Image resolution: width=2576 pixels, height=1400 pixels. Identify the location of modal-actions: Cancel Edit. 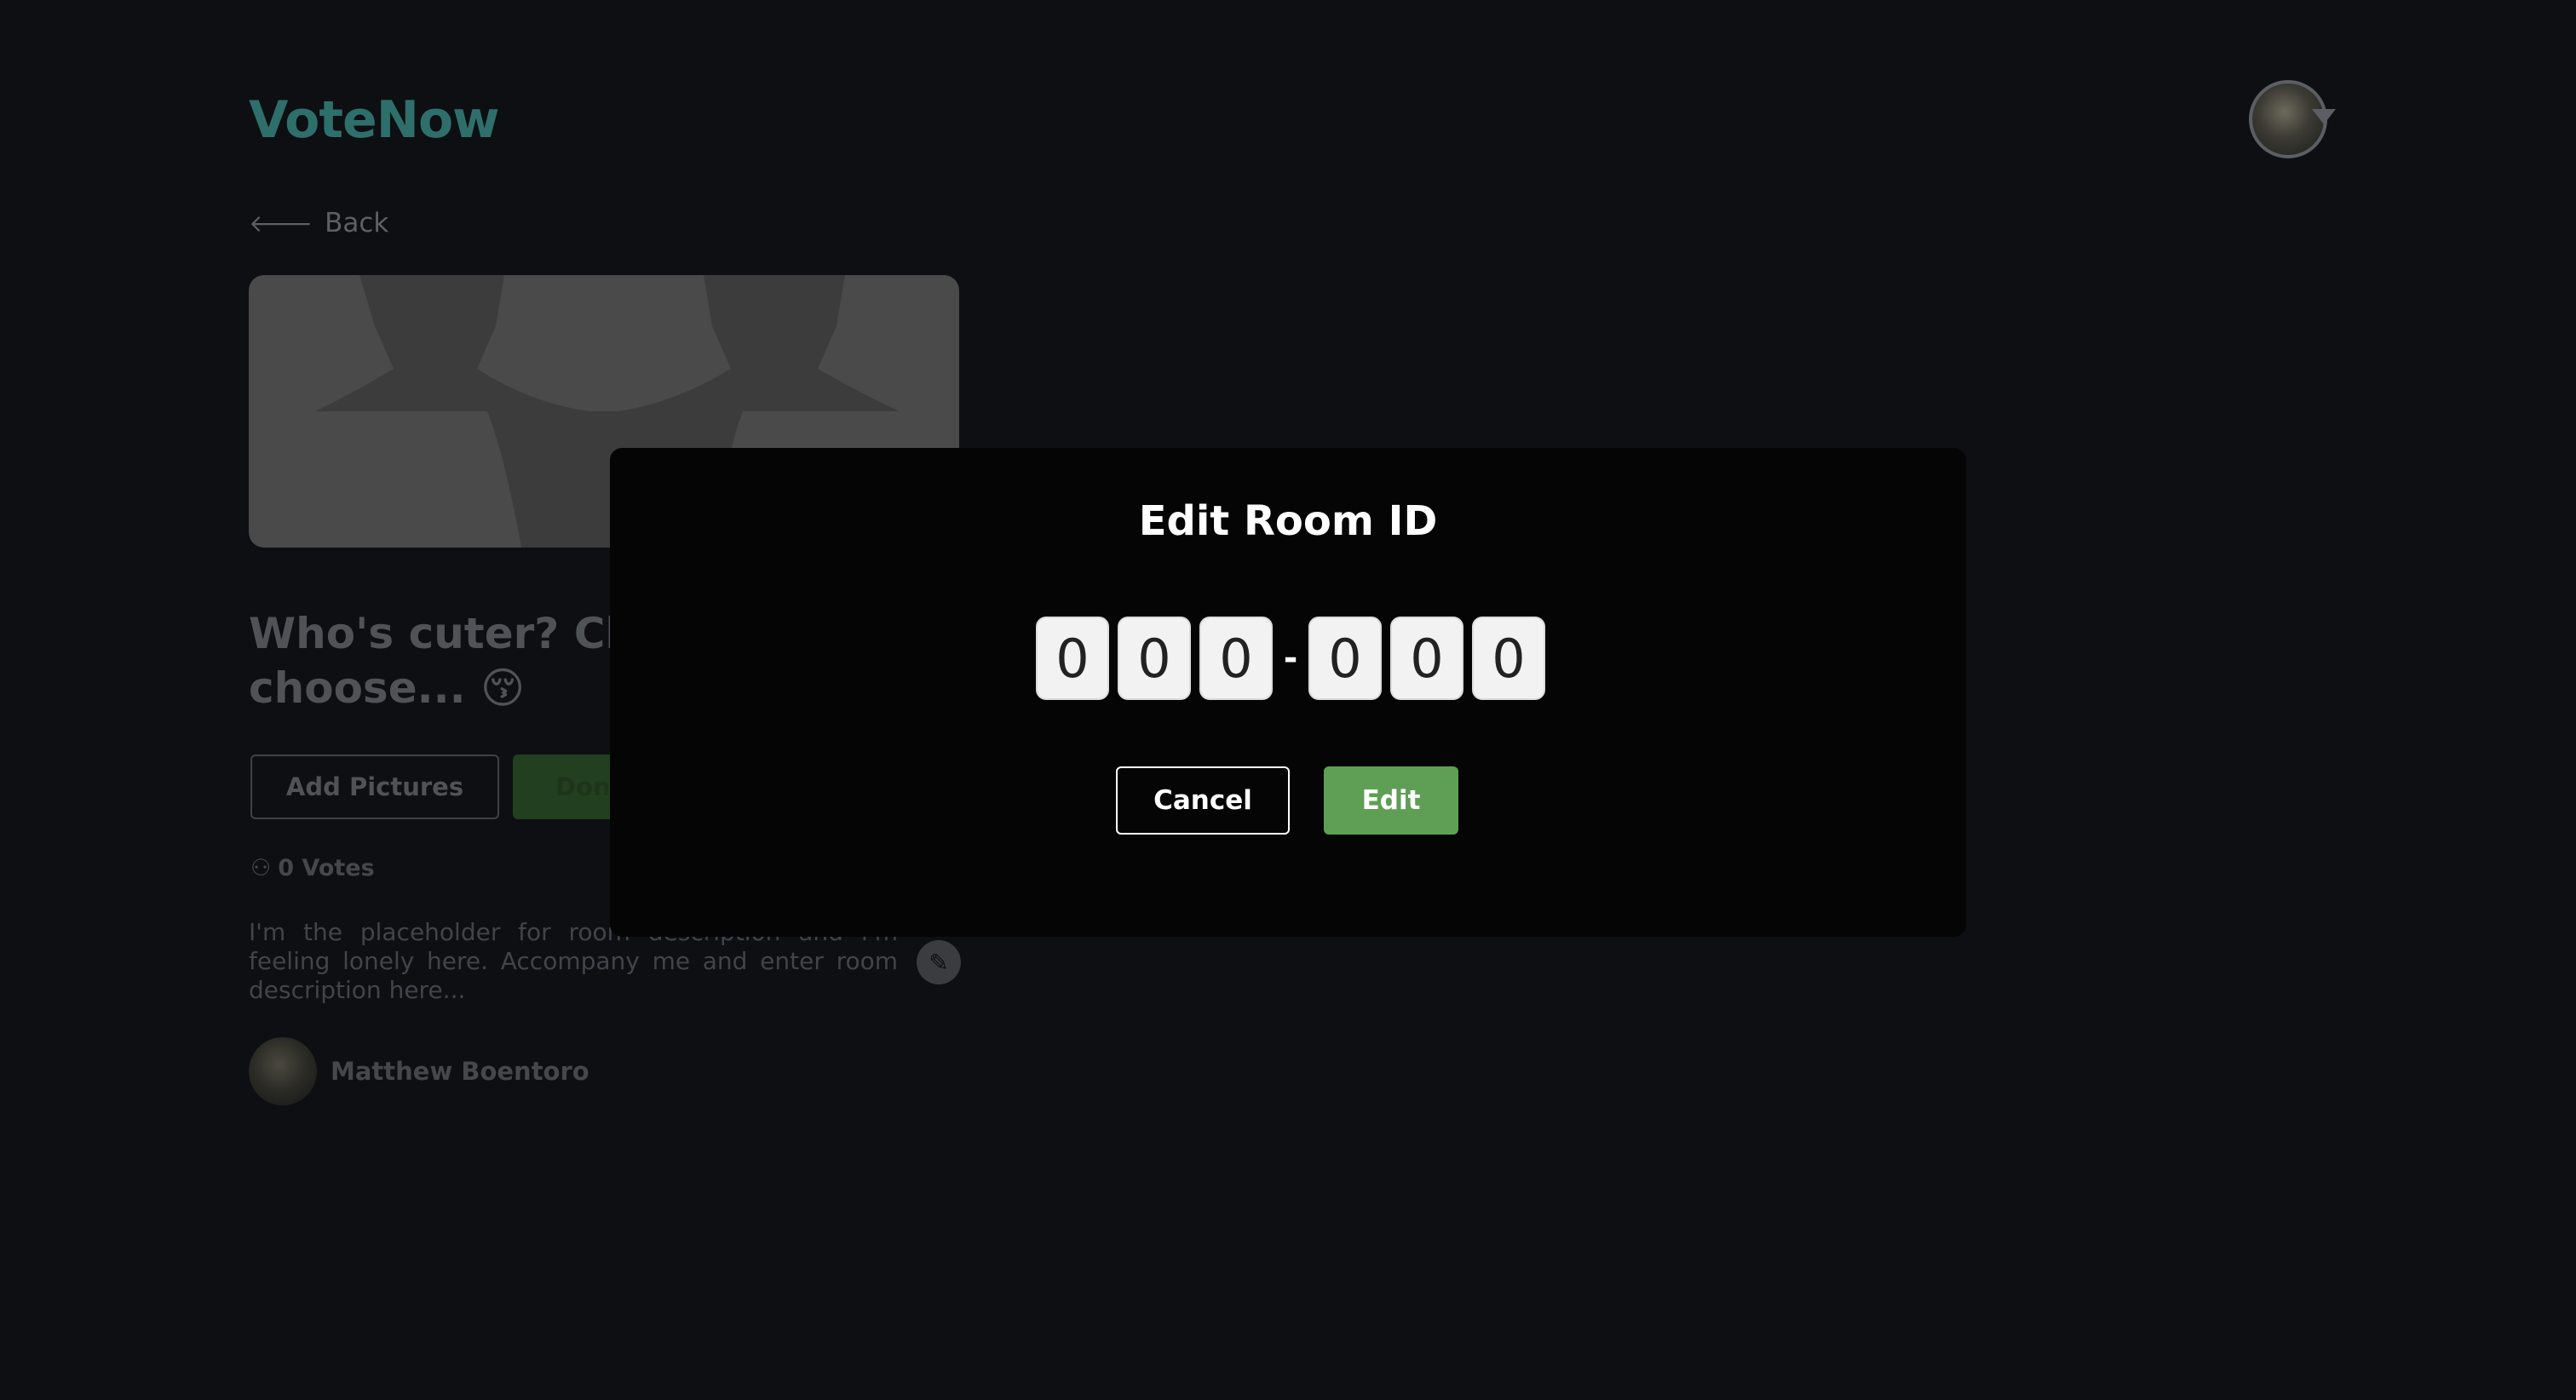
(1287, 800).